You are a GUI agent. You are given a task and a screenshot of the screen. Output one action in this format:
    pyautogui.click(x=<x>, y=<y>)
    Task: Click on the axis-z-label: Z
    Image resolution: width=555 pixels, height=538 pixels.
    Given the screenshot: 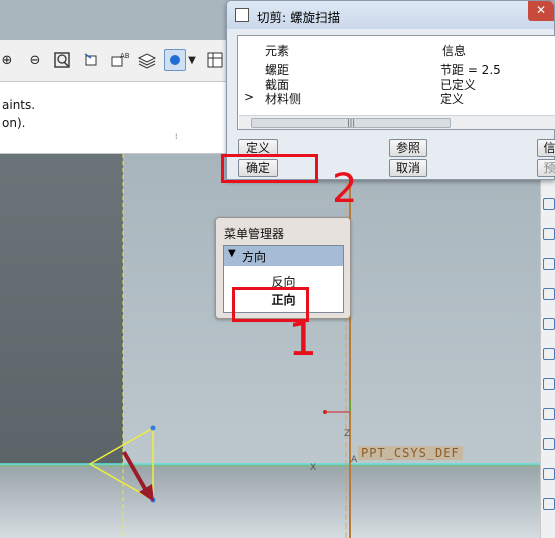 What is the action you would take?
    pyautogui.click(x=347, y=434)
    